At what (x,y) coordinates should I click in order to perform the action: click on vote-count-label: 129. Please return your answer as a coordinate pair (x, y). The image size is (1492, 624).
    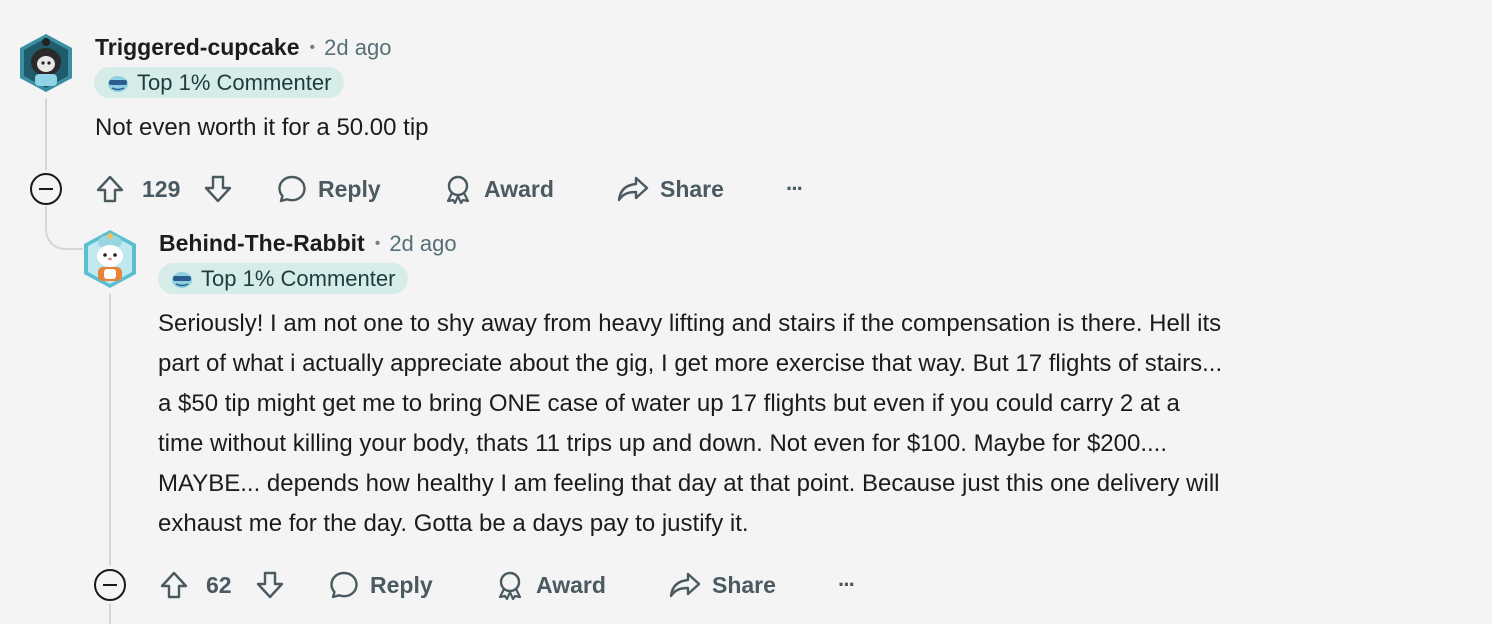
    Looking at the image, I should click on (161, 188).